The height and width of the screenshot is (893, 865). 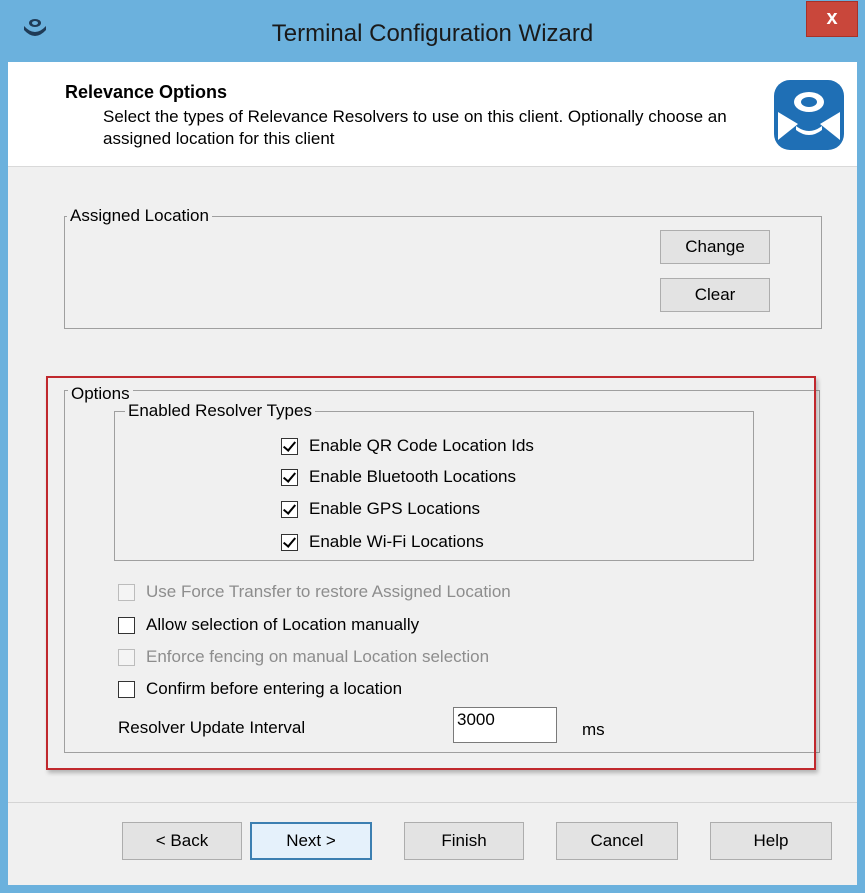 I want to click on cancel-button: Cancel, so click(x=617, y=841).